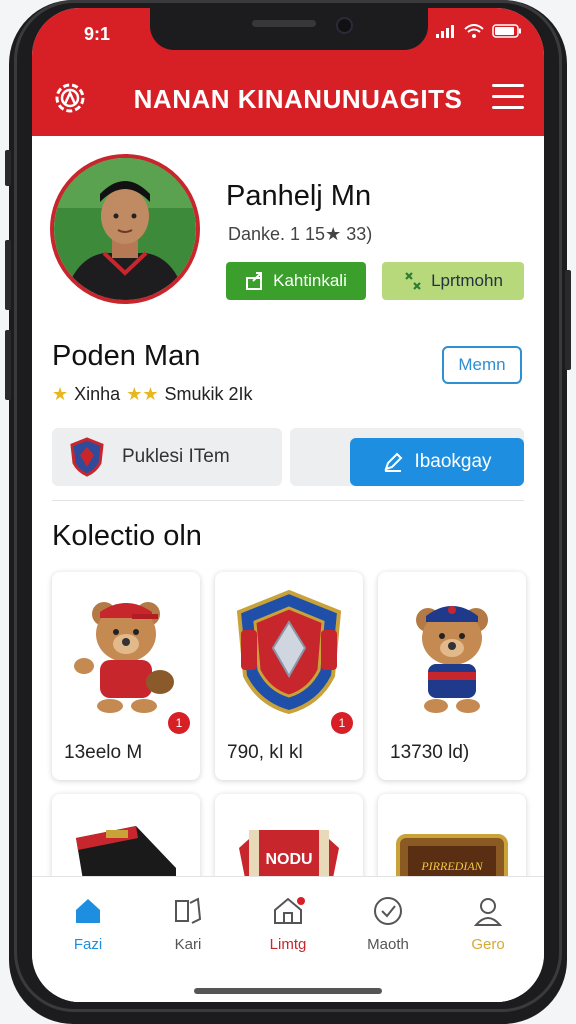 This screenshot has height=1024, width=576. I want to click on player-photo, so click(125, 229).